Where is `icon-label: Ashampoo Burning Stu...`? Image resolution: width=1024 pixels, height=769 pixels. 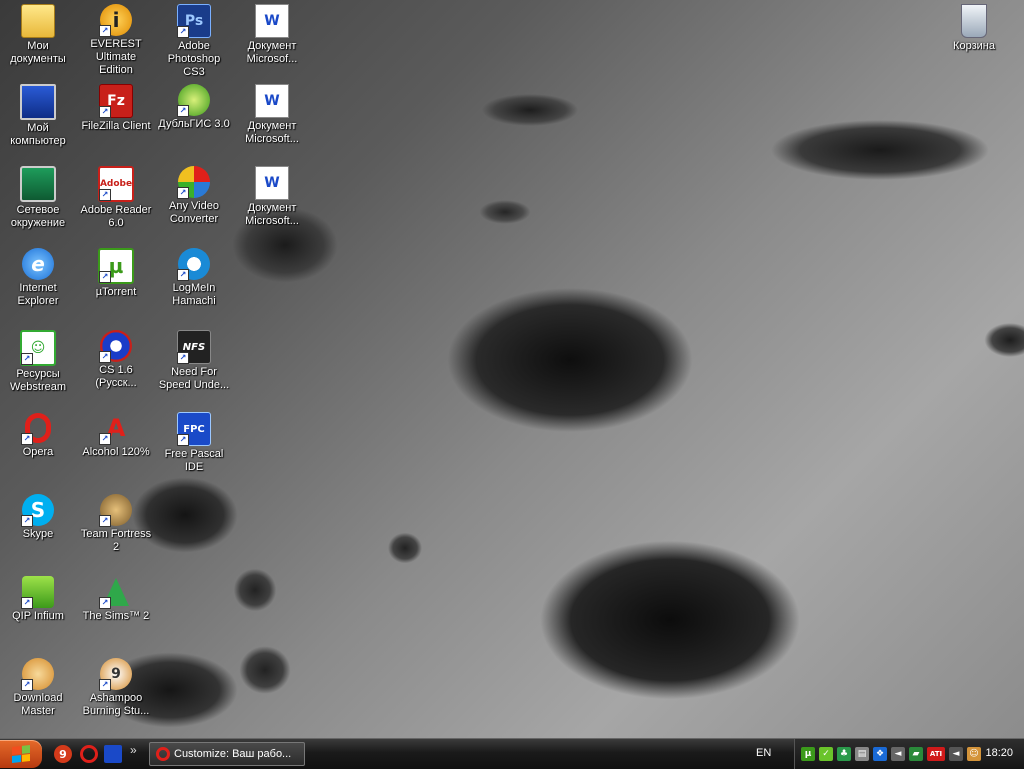 icon-label: Ashampoo Burning Stu... is located at coordinates (116, 704).